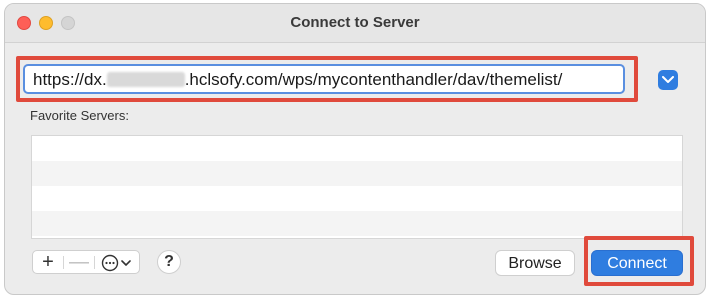 This screenshot has height=299, width=710. I want to click on favorite-servers-label: Favorite Servers:, so click(79, 115).